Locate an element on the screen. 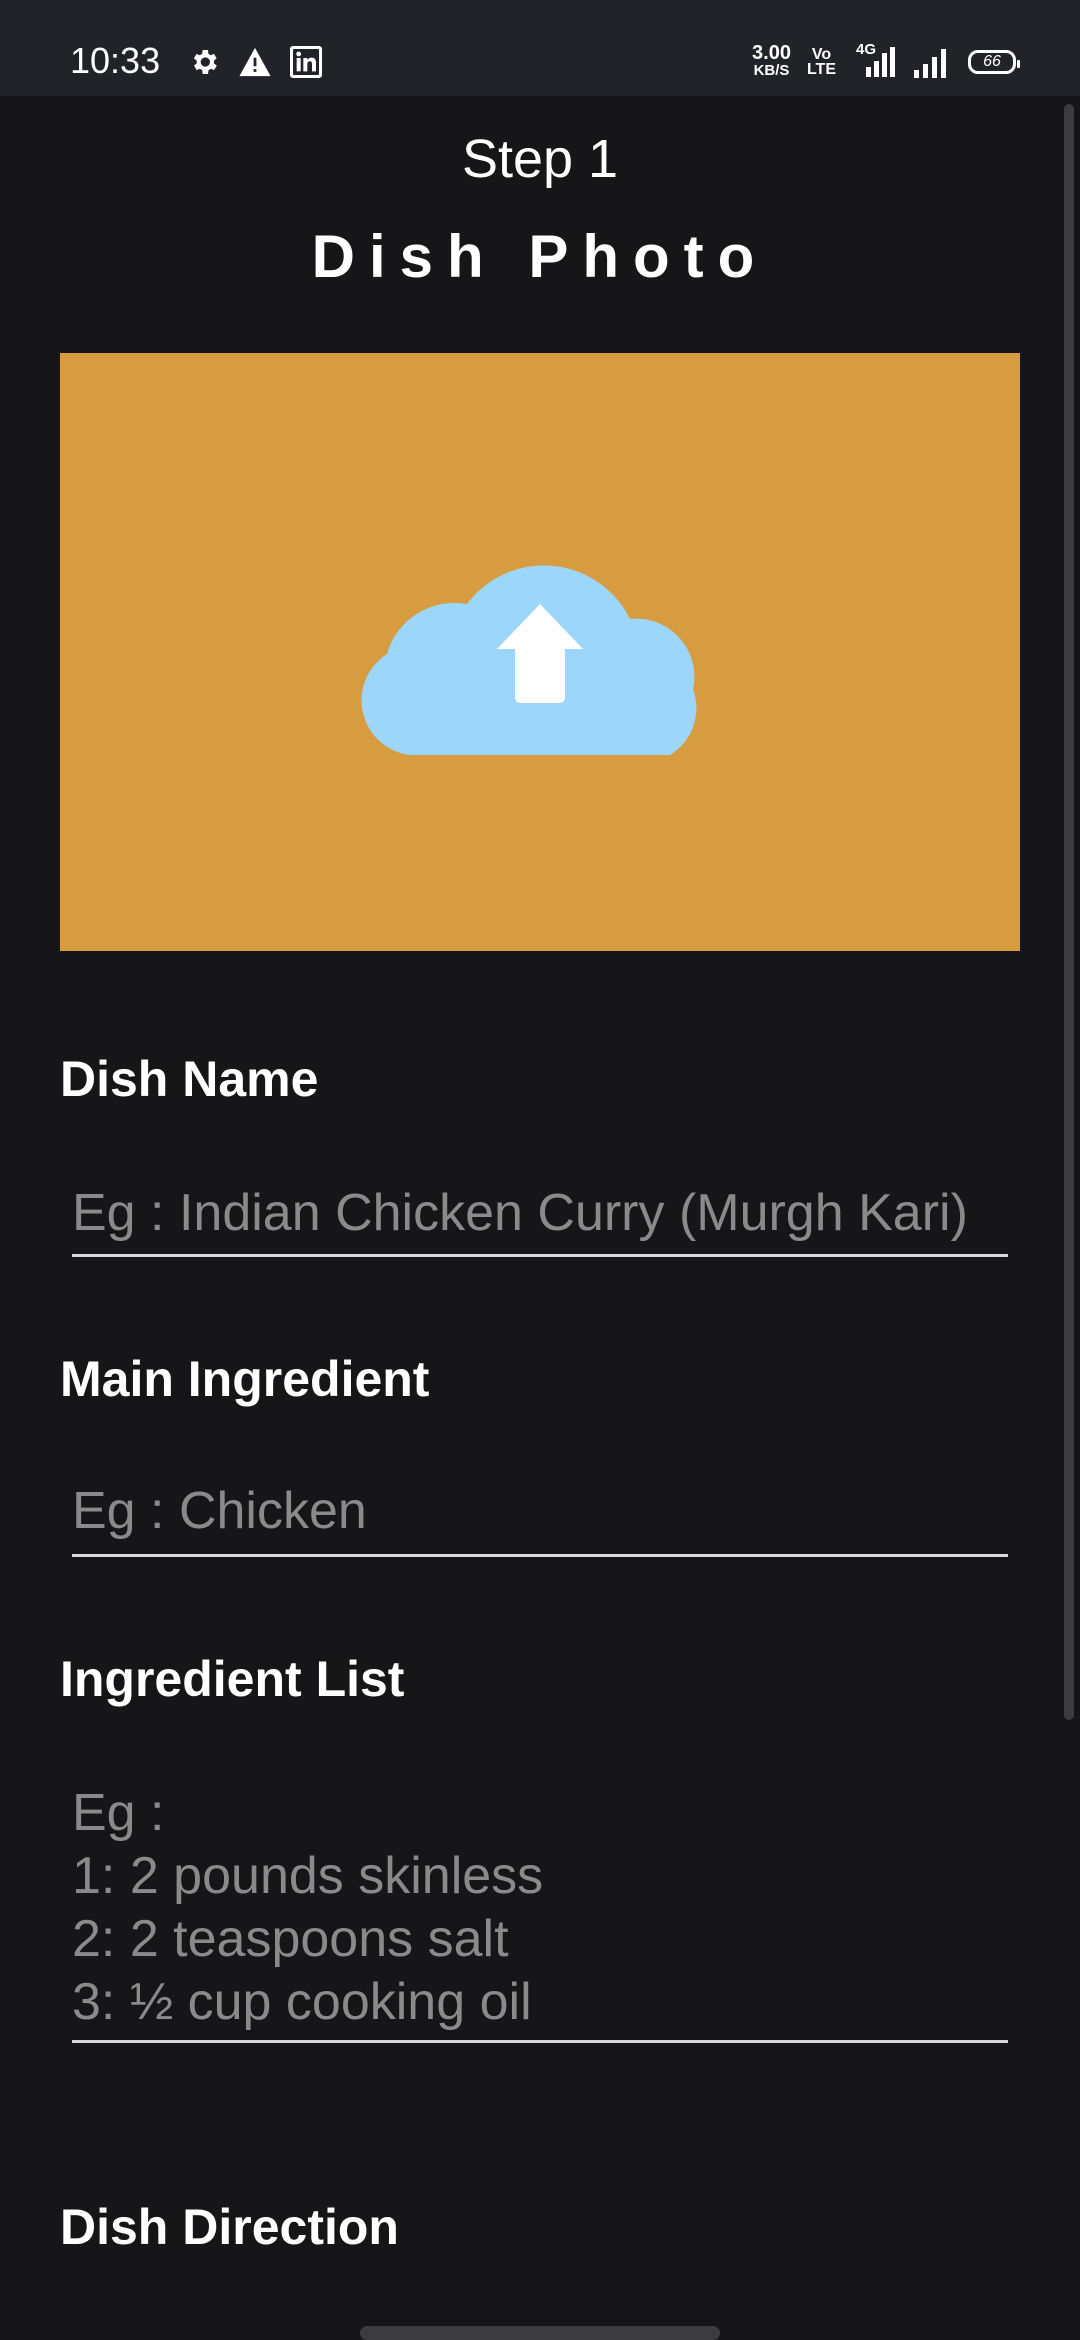 This screenshot has width=1080, height=2340. network-speed: 3.00 KB/S is located at coordinates (771, 61).